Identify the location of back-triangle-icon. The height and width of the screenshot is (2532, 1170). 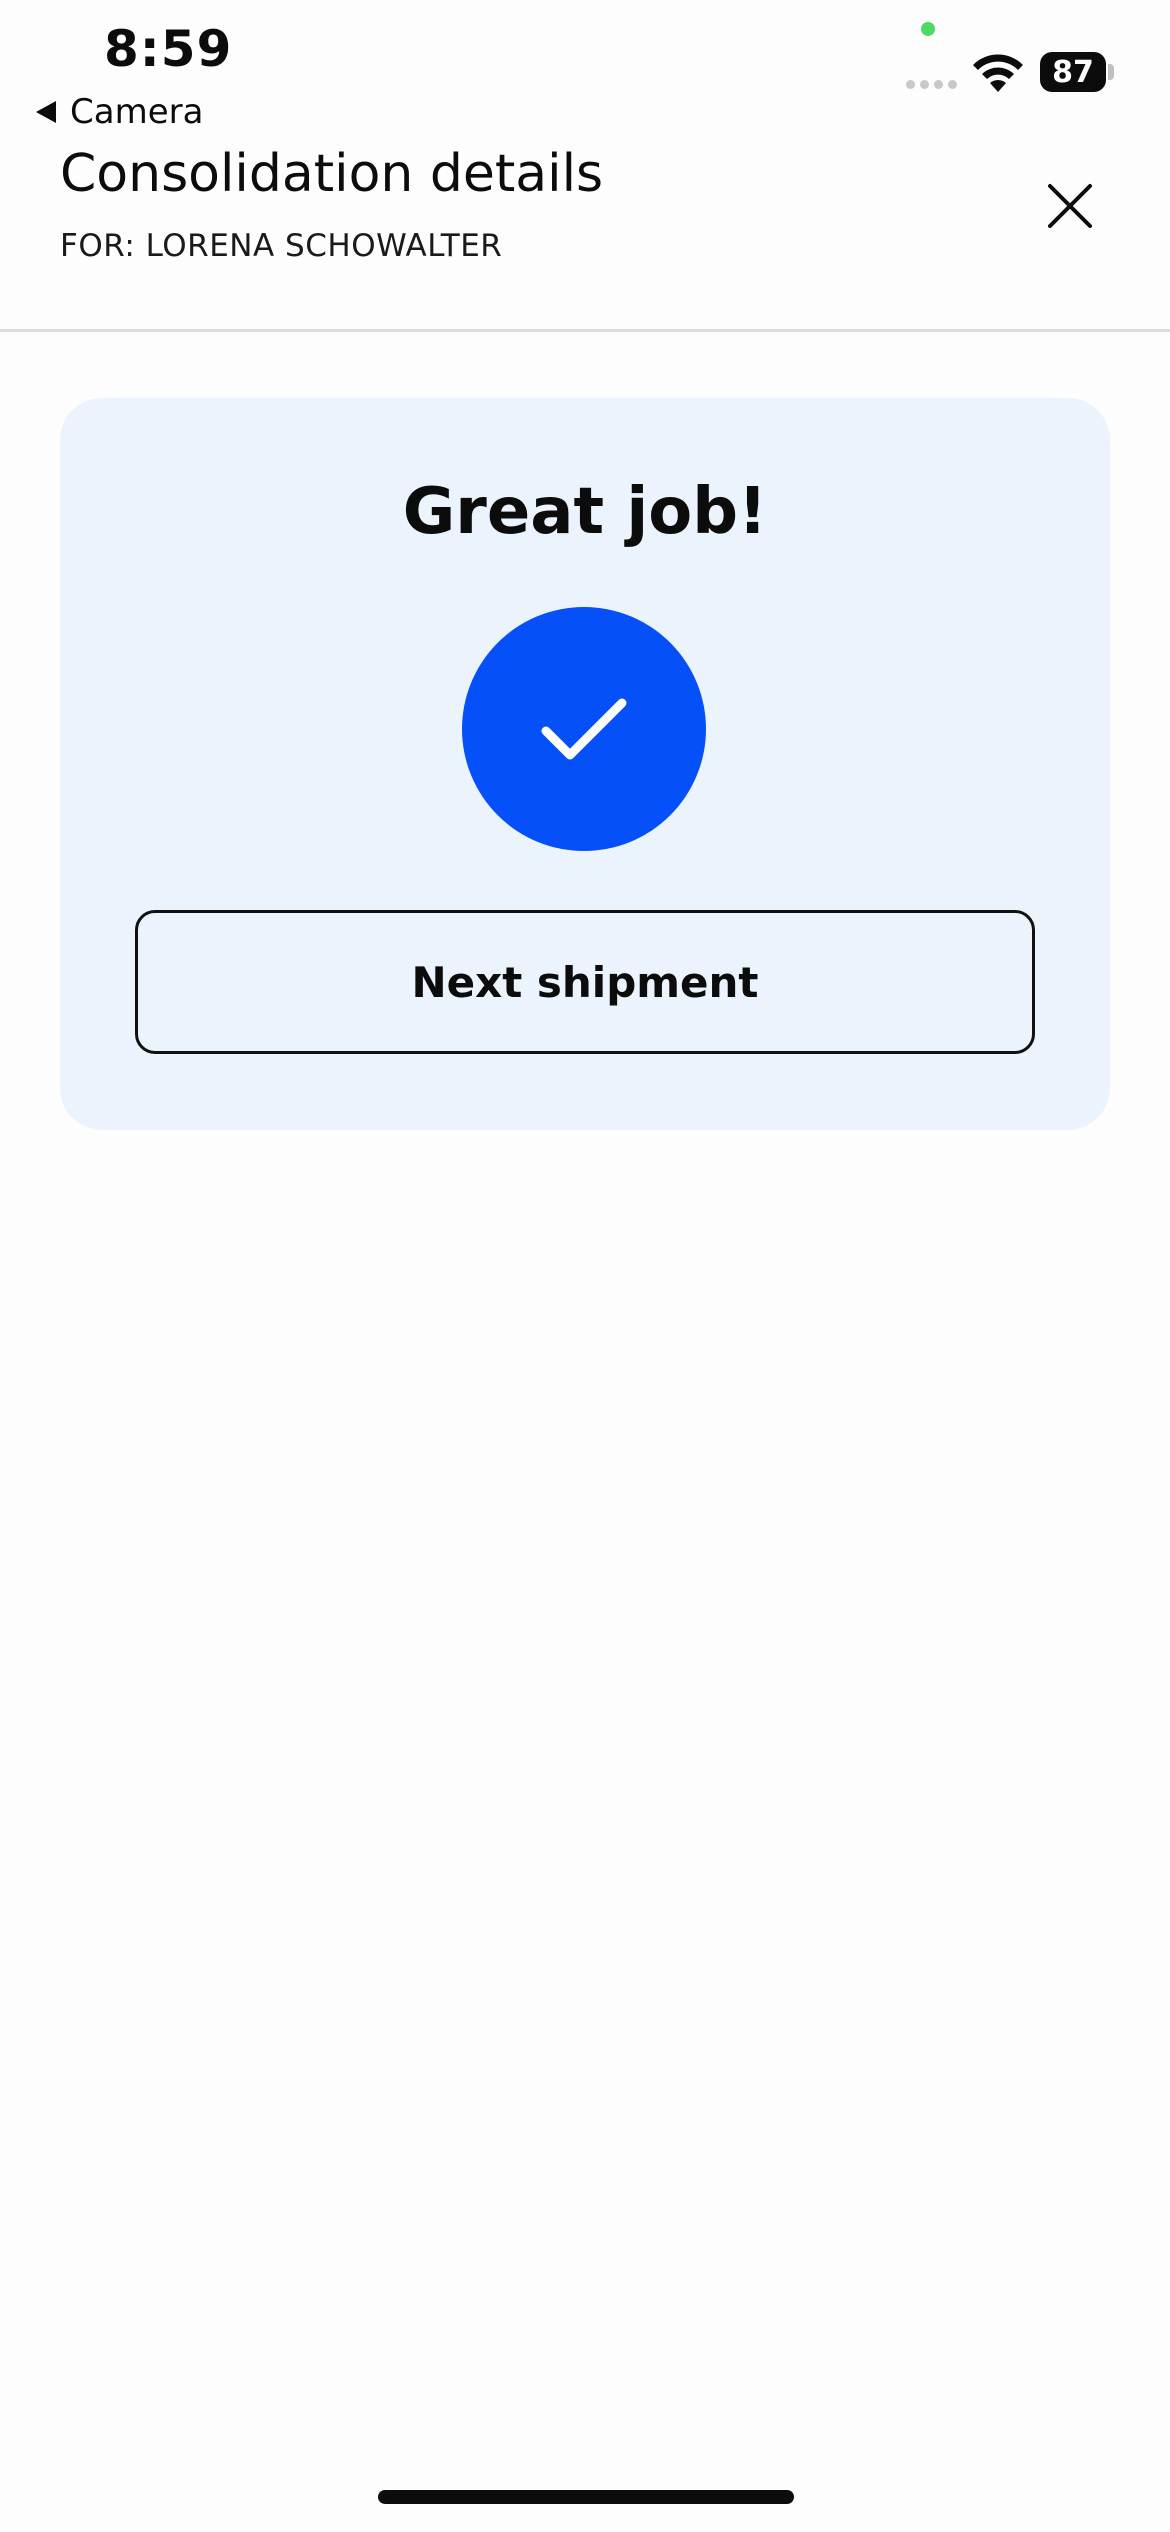
(46, 112).